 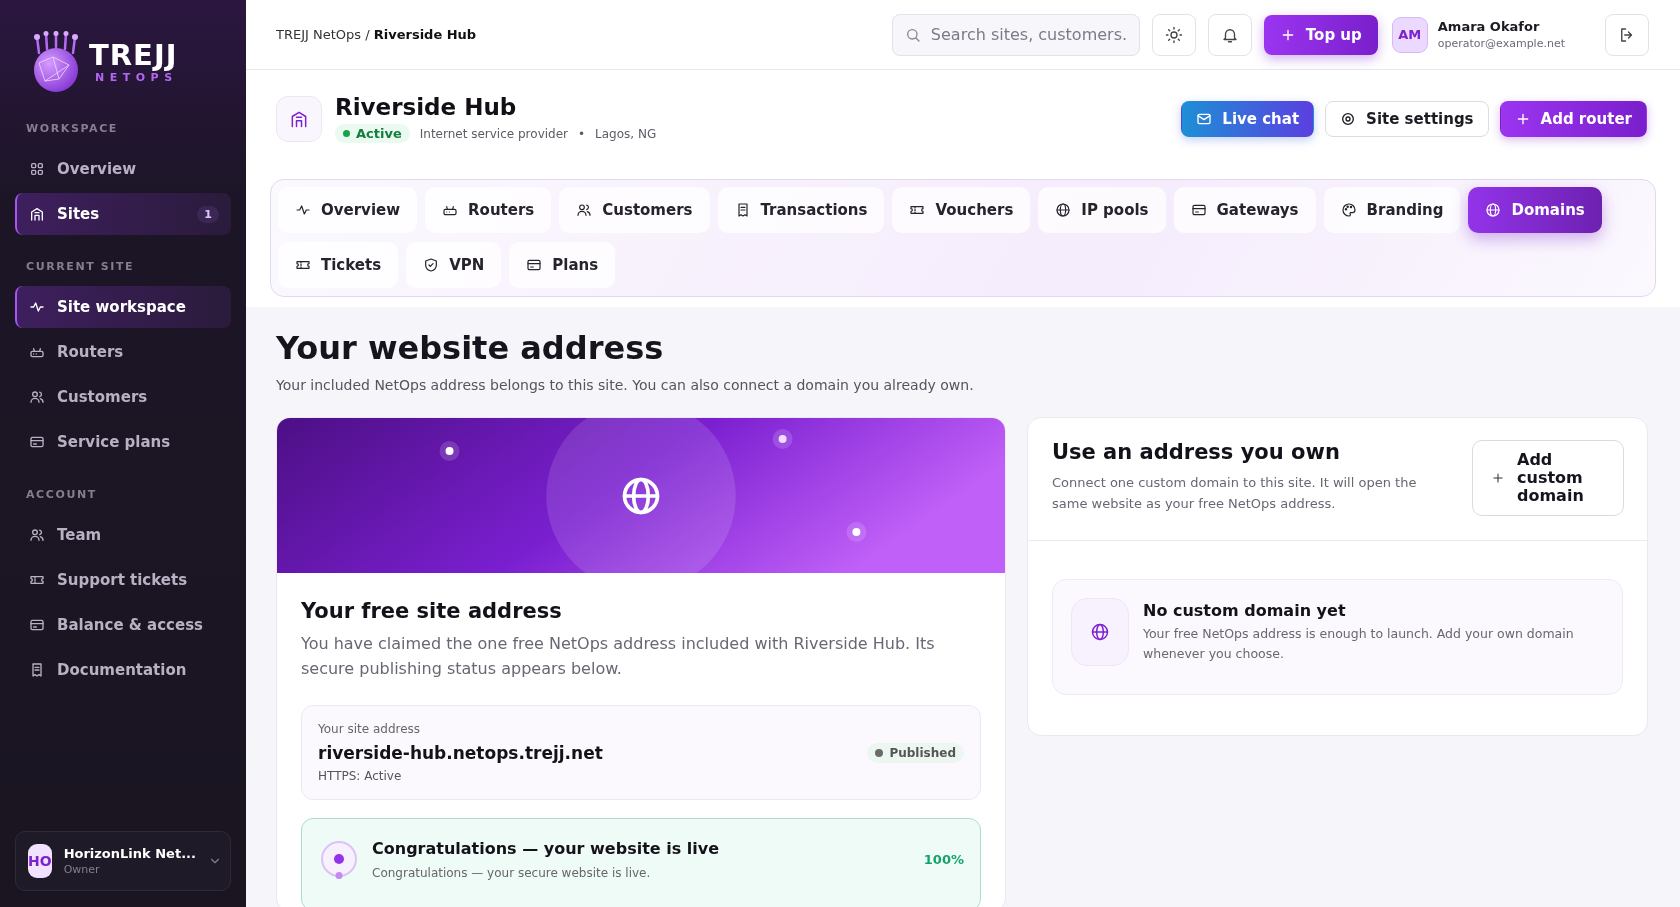 I want to click on sidebar-item: Customers, so click(x=123, y=397).